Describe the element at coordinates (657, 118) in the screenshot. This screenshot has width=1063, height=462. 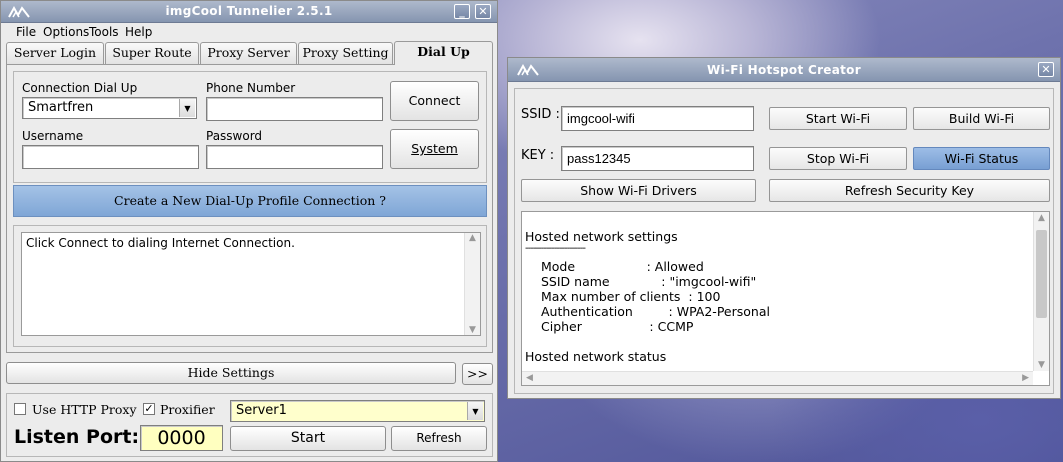
I see `ssid-input` at that location.